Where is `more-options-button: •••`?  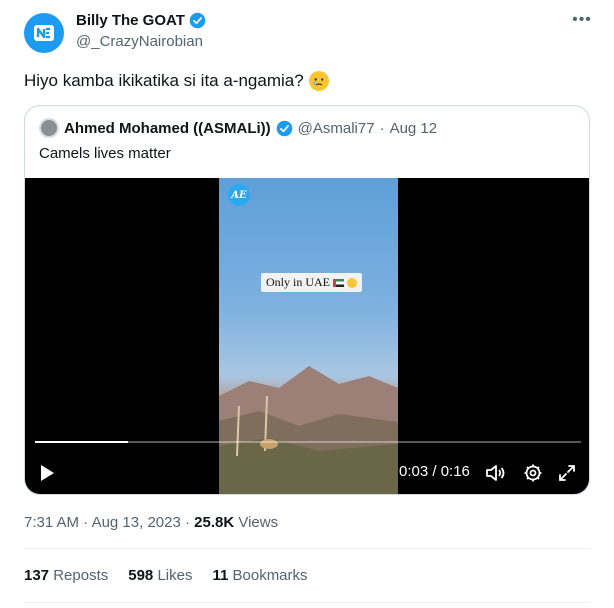 more-options-button: ••• is located at coordinates (582, 20).